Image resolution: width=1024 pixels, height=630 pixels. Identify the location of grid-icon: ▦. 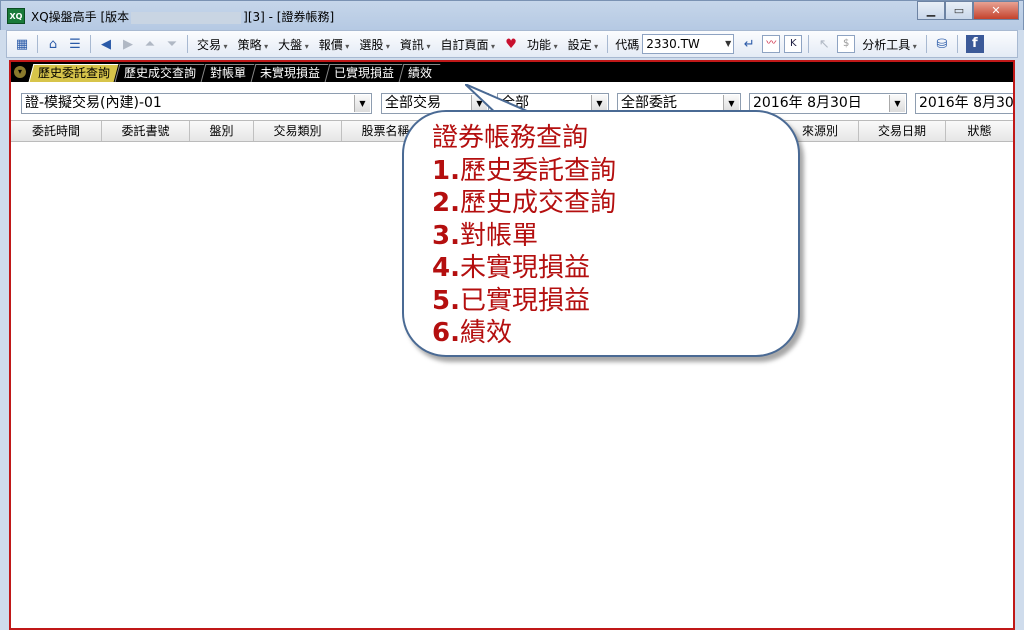
(22, 44).